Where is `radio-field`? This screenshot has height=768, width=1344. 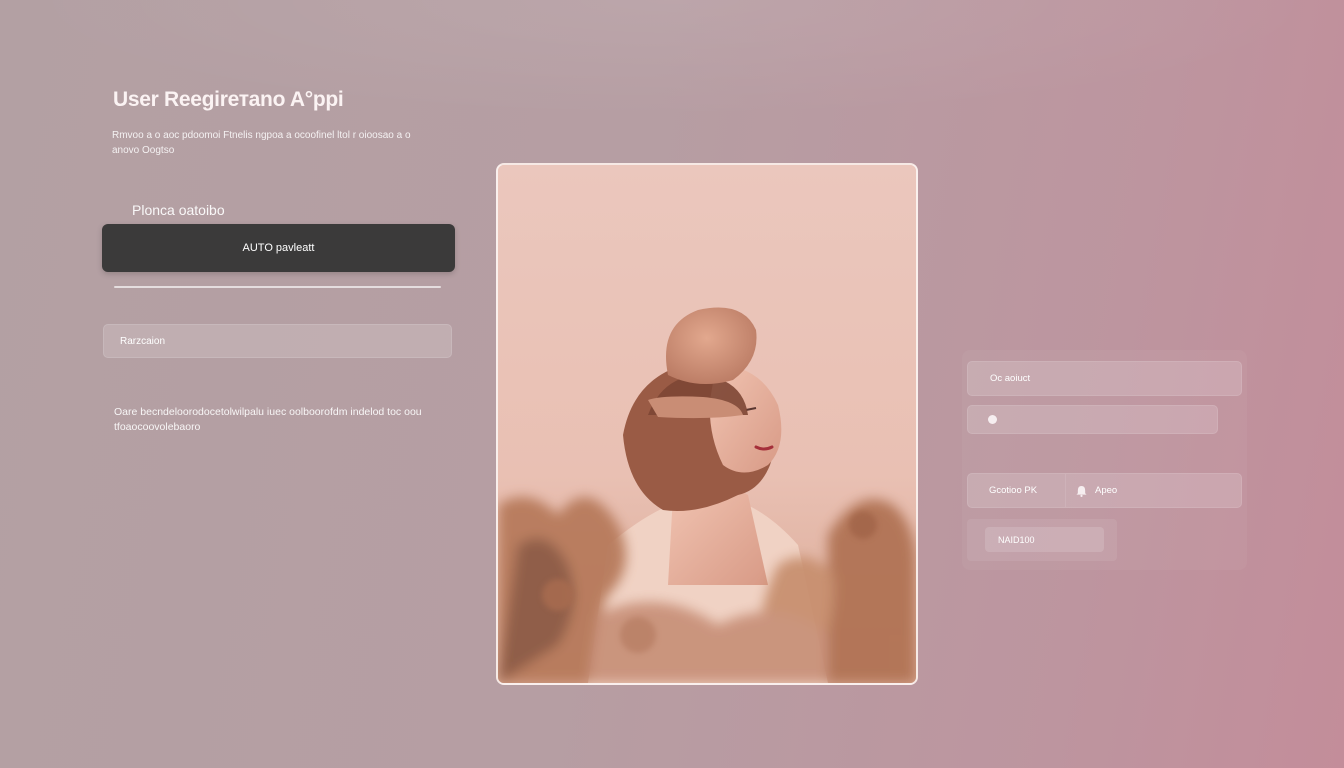
radio-field is located at coordinates (1092, 419).